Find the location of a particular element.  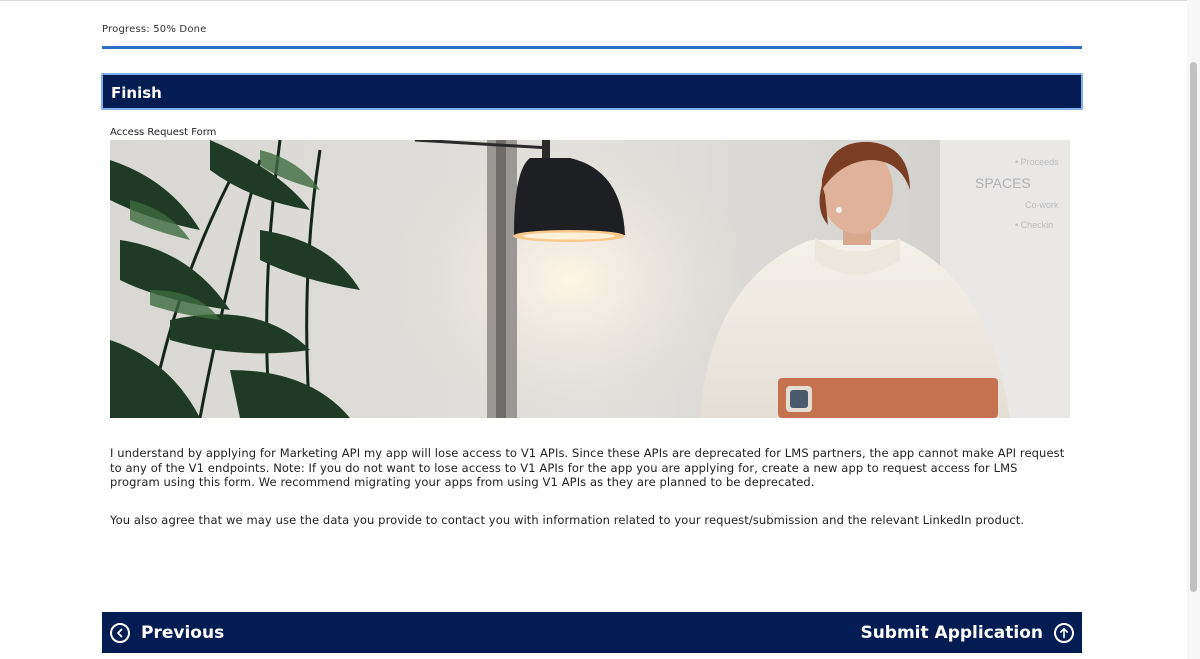

svg-text: • Checkin is located at coordinates (1034, 225).